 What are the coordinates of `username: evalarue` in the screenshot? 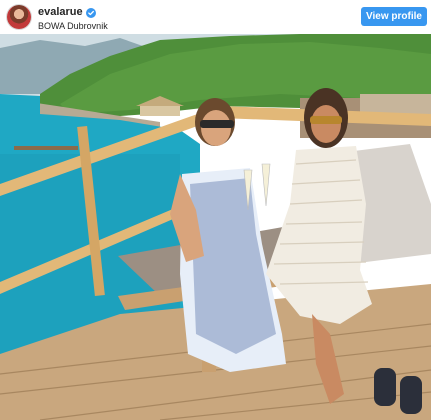 It's located at (60, 12).